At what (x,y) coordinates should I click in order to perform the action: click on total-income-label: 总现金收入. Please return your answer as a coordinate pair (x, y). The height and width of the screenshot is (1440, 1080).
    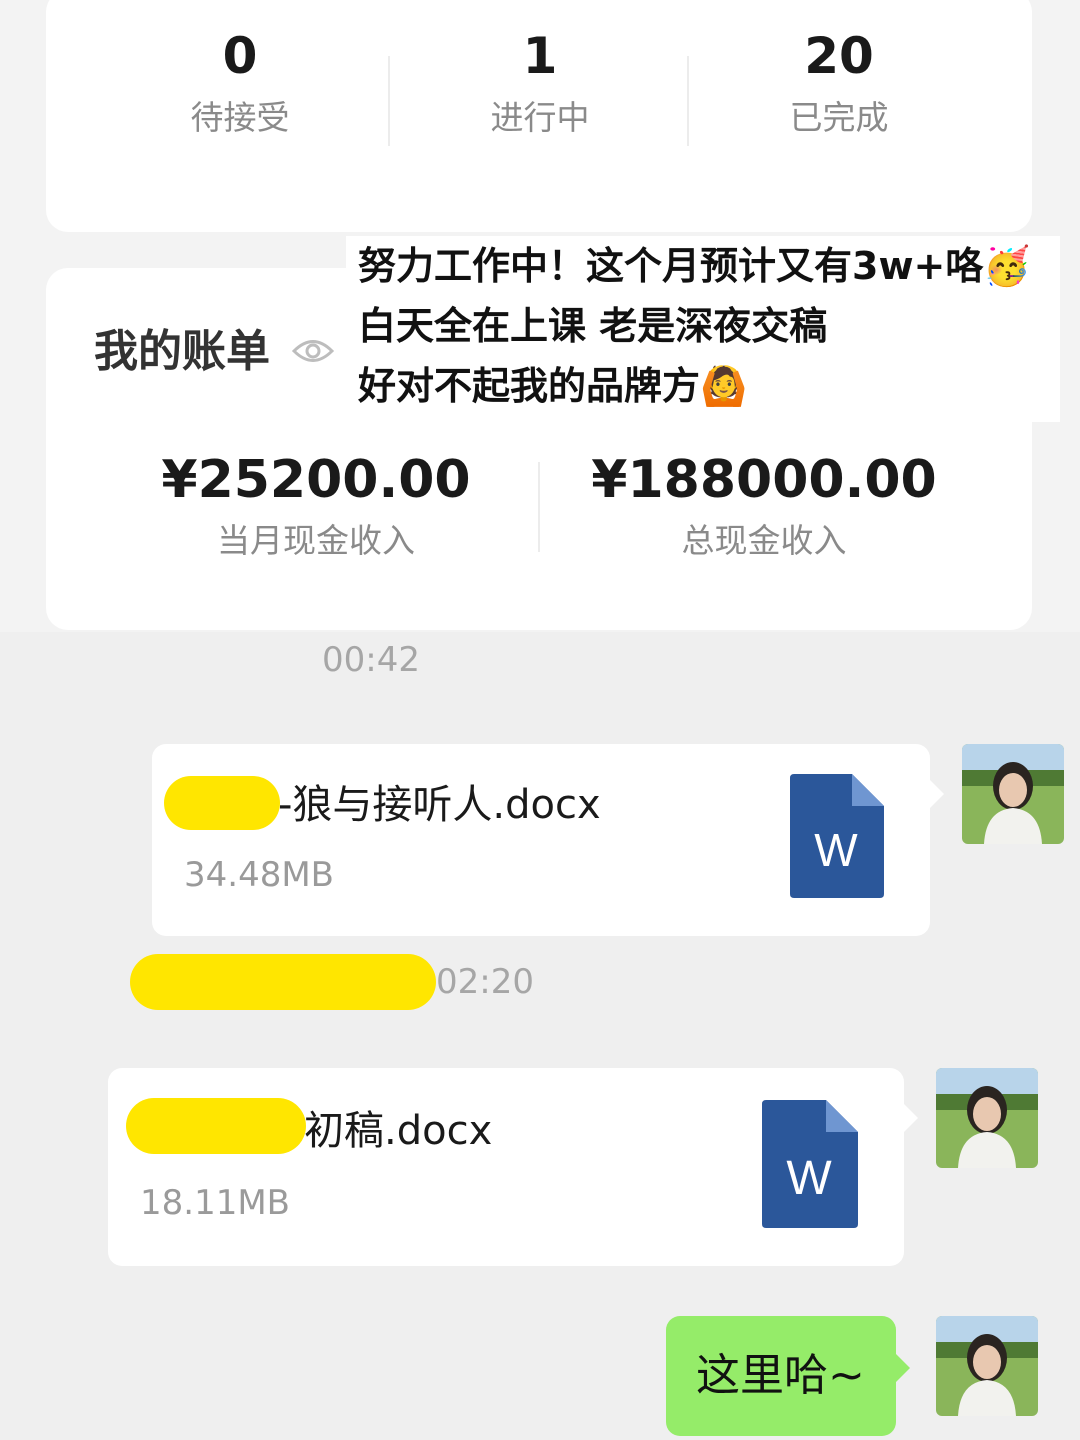
    Looking at the image, I should click on (764, 540).